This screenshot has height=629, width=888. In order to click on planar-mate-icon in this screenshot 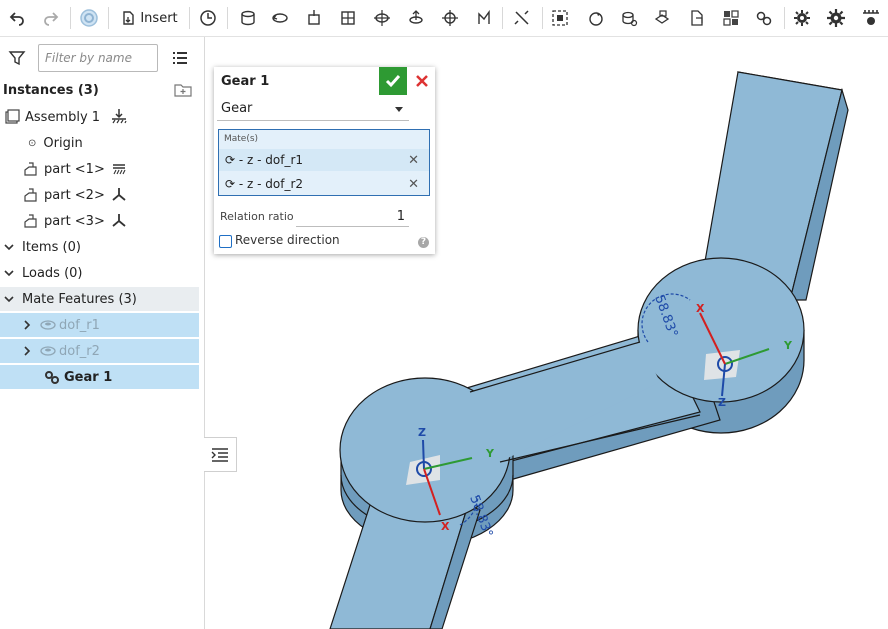, I will do `click(348, 18)`.